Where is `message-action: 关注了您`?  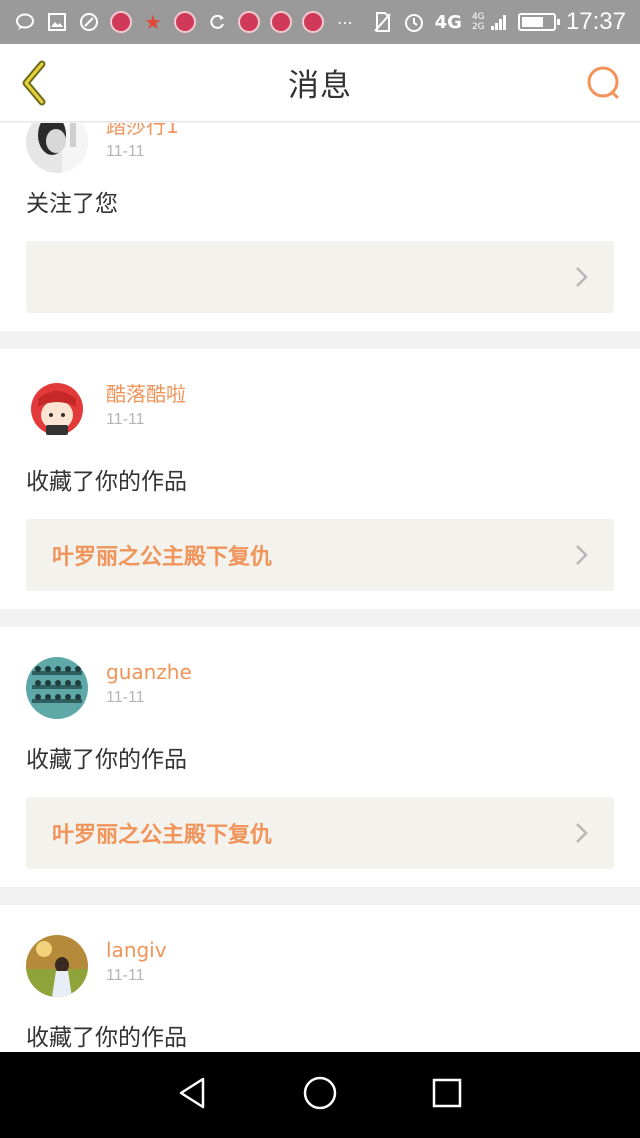
message-action: 关注了您 is located at coordinates (72, 204).